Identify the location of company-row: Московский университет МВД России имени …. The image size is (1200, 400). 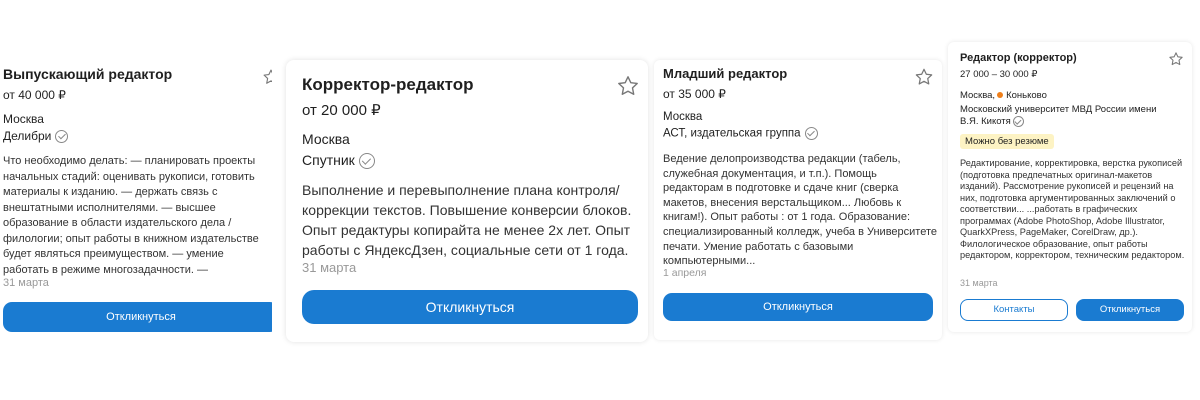
(1065, 116).